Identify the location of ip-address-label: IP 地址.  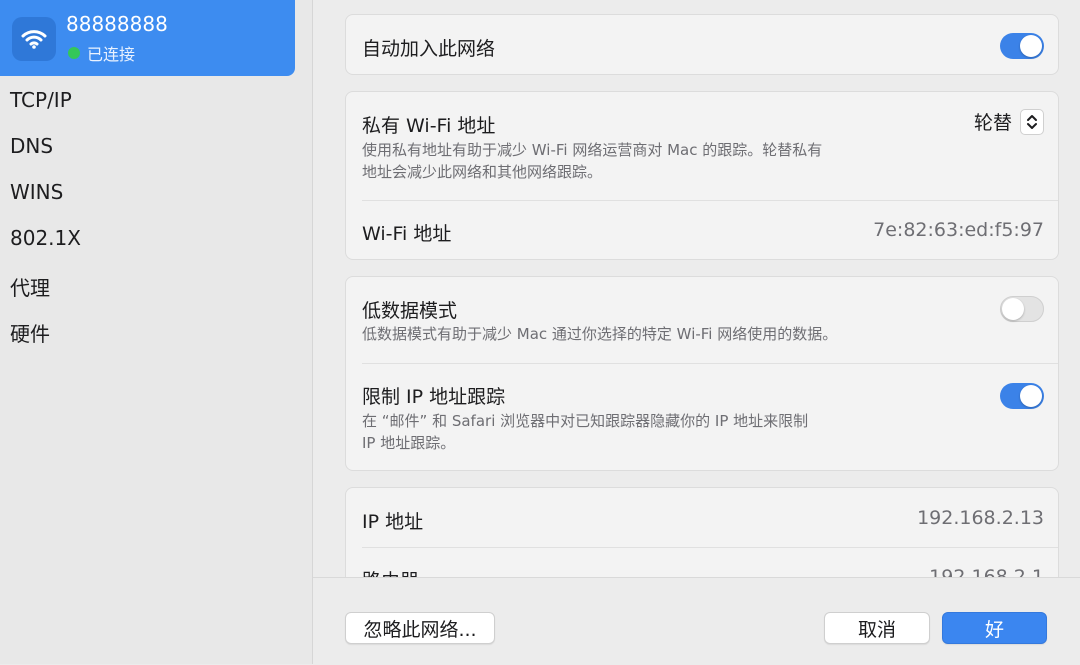
(393, 522).